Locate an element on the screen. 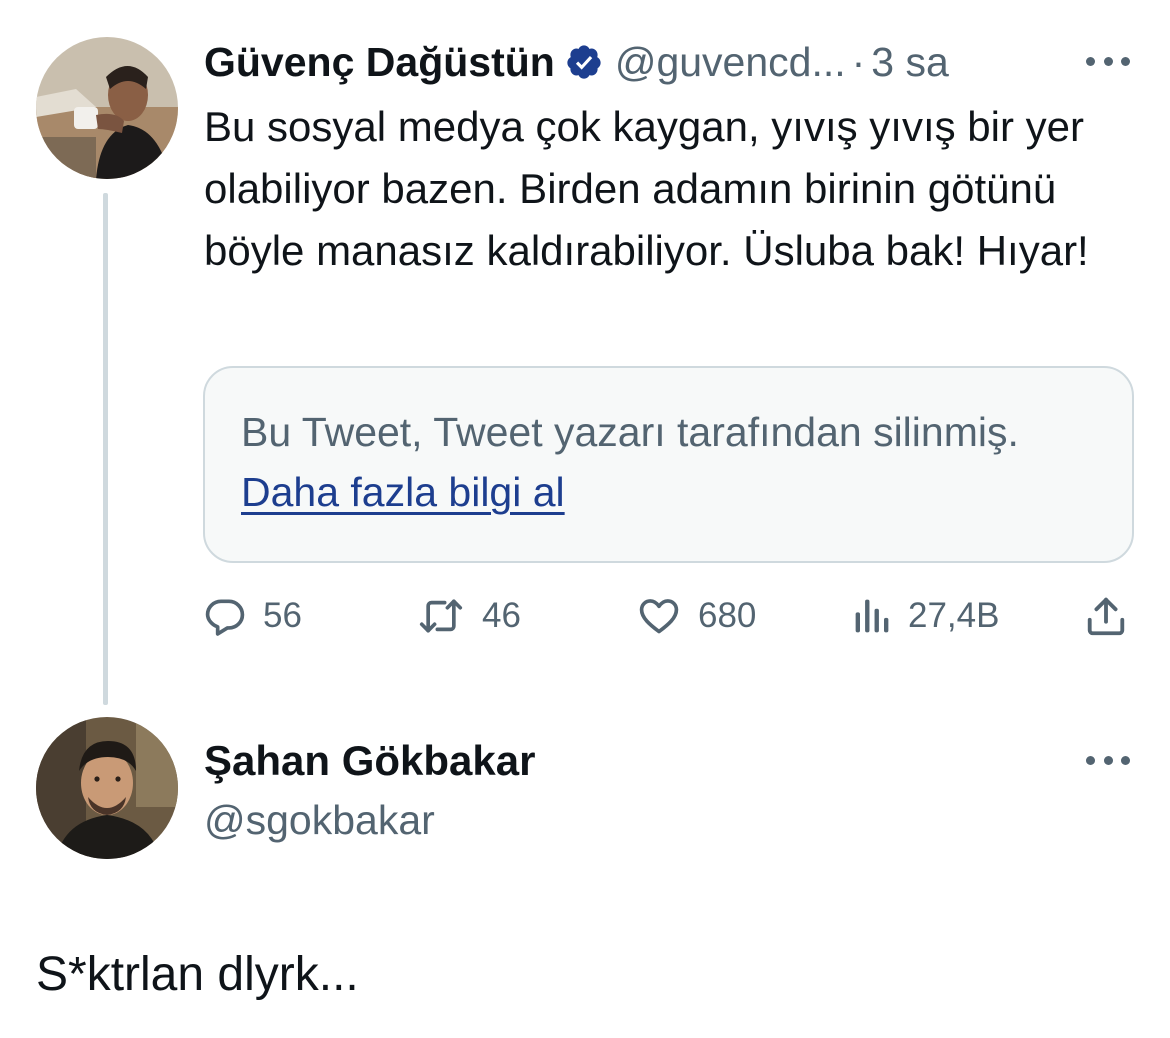 Image resolution: width=1170 pixels, height=1038 pixels. reply-button: 56 is located at coordinates (252, 616).